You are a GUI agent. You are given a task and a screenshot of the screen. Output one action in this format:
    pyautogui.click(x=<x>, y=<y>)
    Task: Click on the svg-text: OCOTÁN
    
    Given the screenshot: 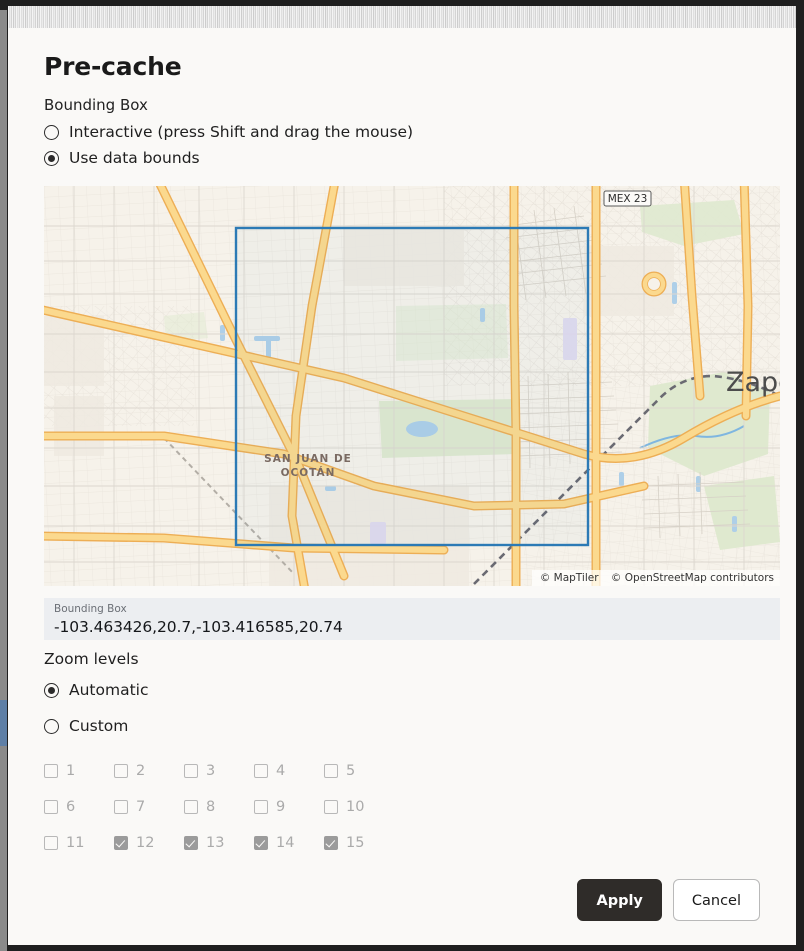 What is the action you would take?
    pyautogui.click(x=308, y=472)
    